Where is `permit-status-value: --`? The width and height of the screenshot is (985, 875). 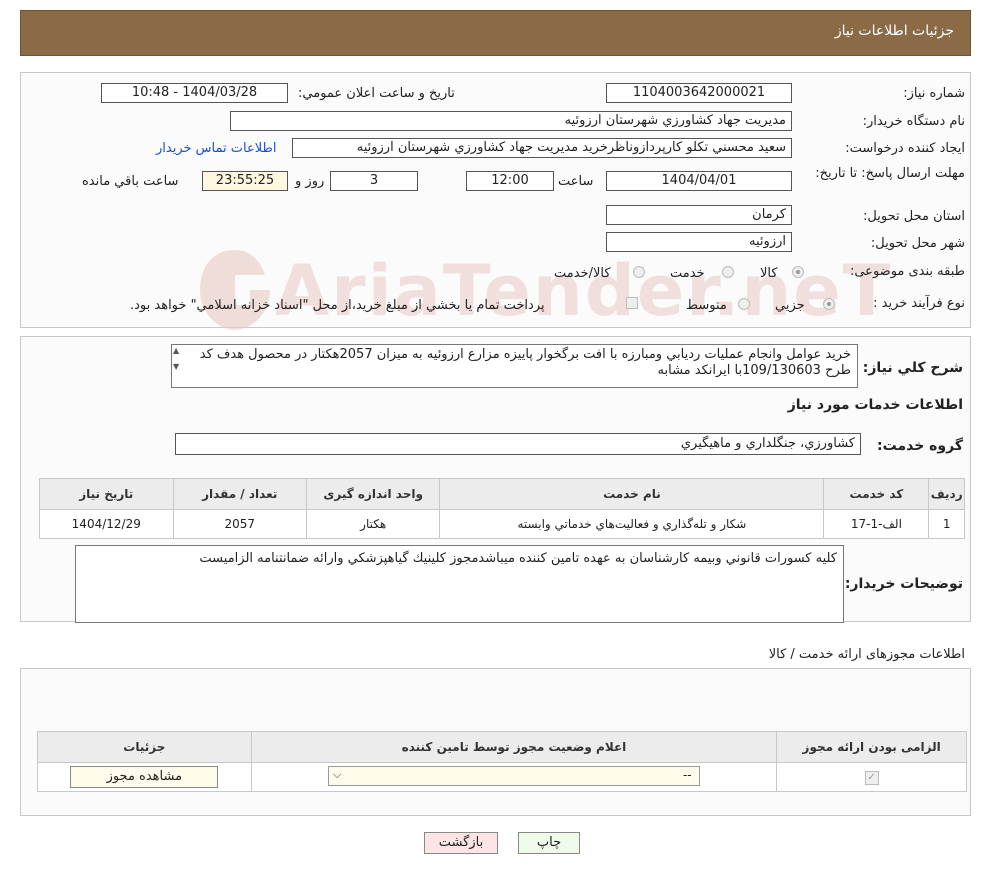 permit-status-value: -- is located at coordinates (687, 774).